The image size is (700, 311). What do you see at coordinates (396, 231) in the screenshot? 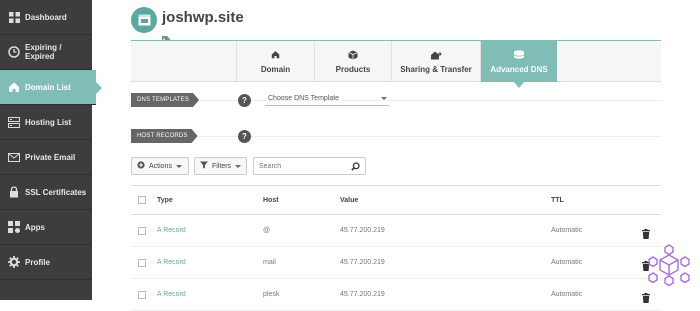
I see `table-row: A Record @ 45.77.200.219 Automatic` at bounding box center [396, 231].